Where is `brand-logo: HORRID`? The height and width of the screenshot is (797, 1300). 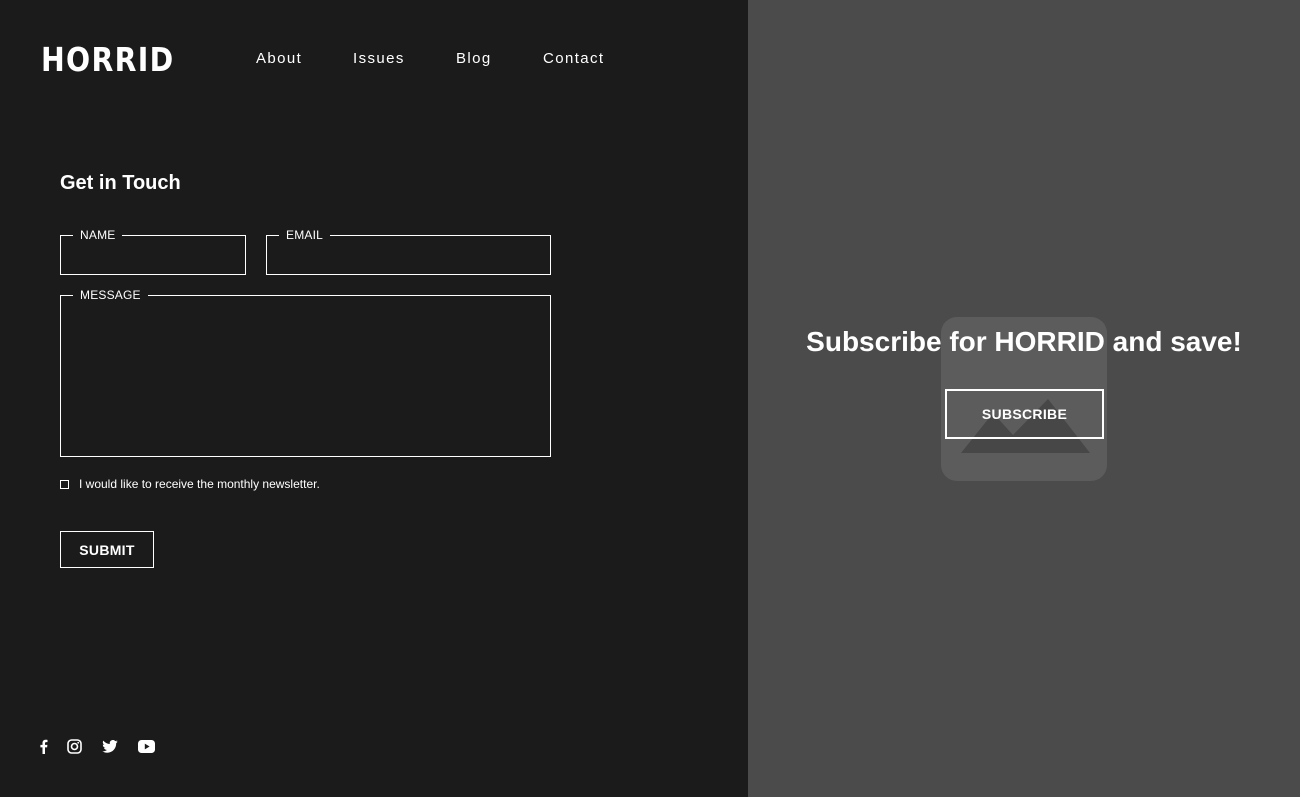 brand-logo: HORRID is located at coordinates (107, 60).